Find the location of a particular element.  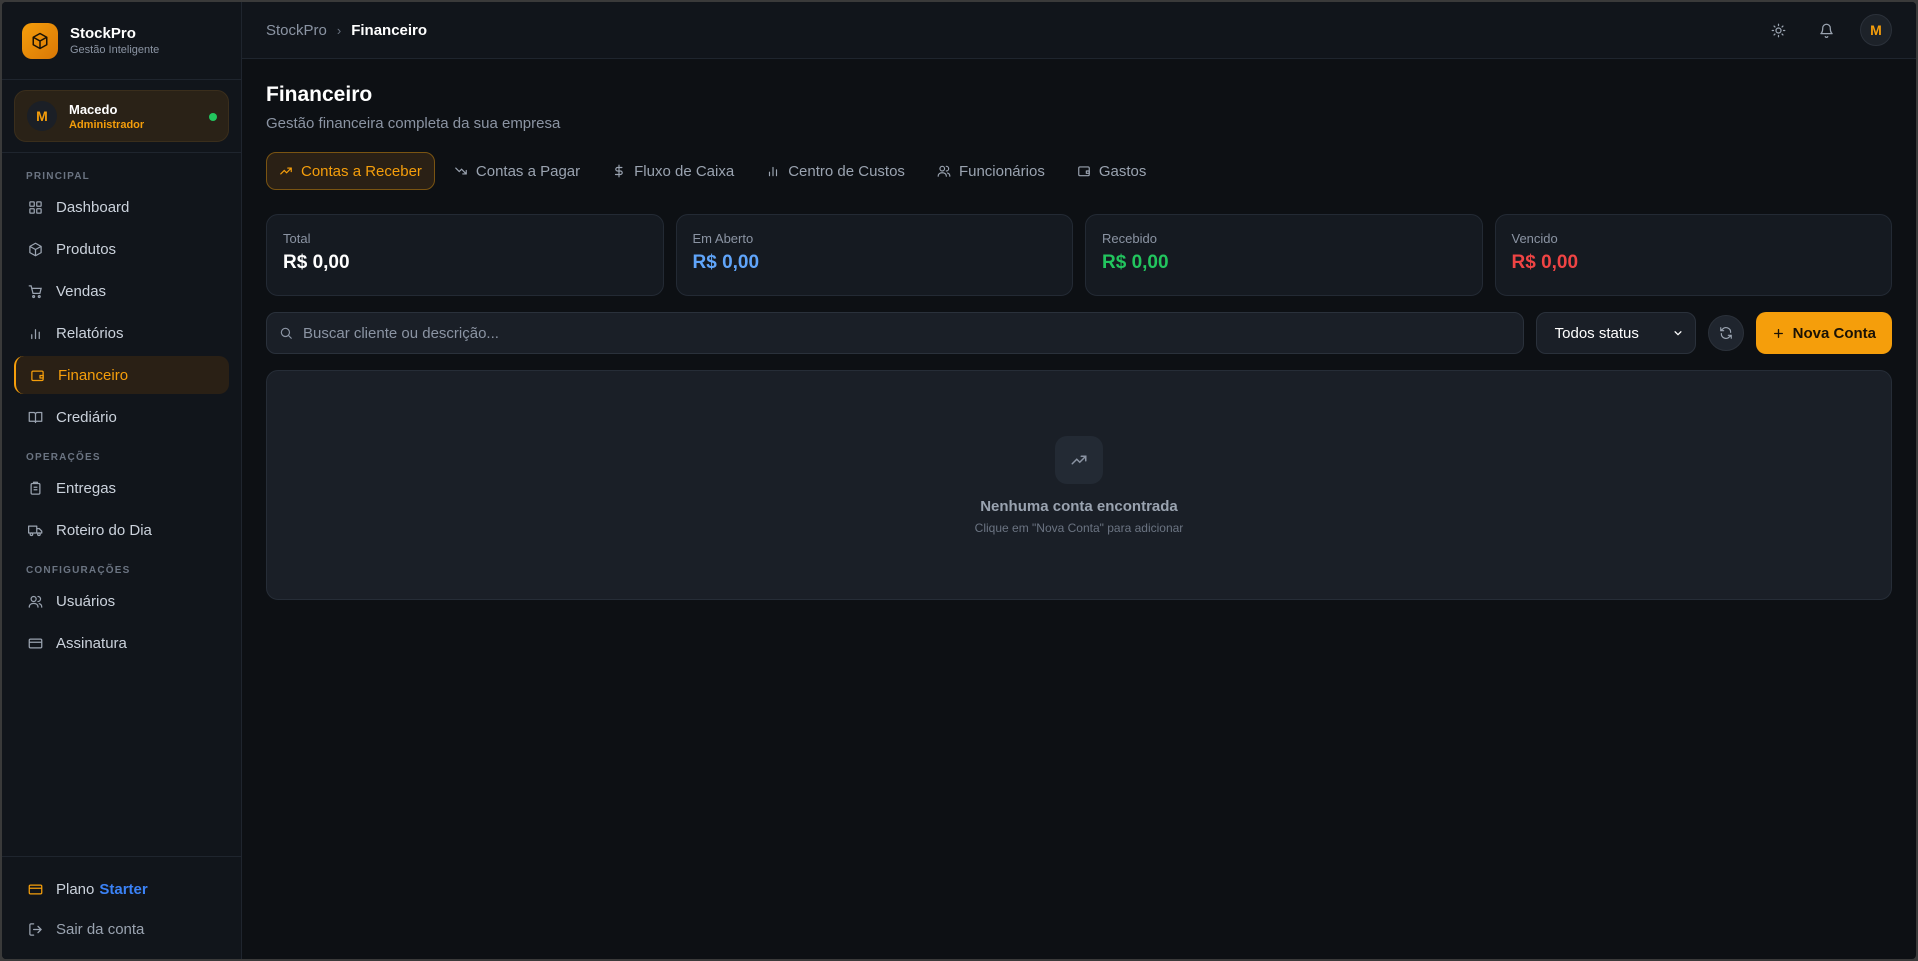

search-input is located at coordinates (907, 333).